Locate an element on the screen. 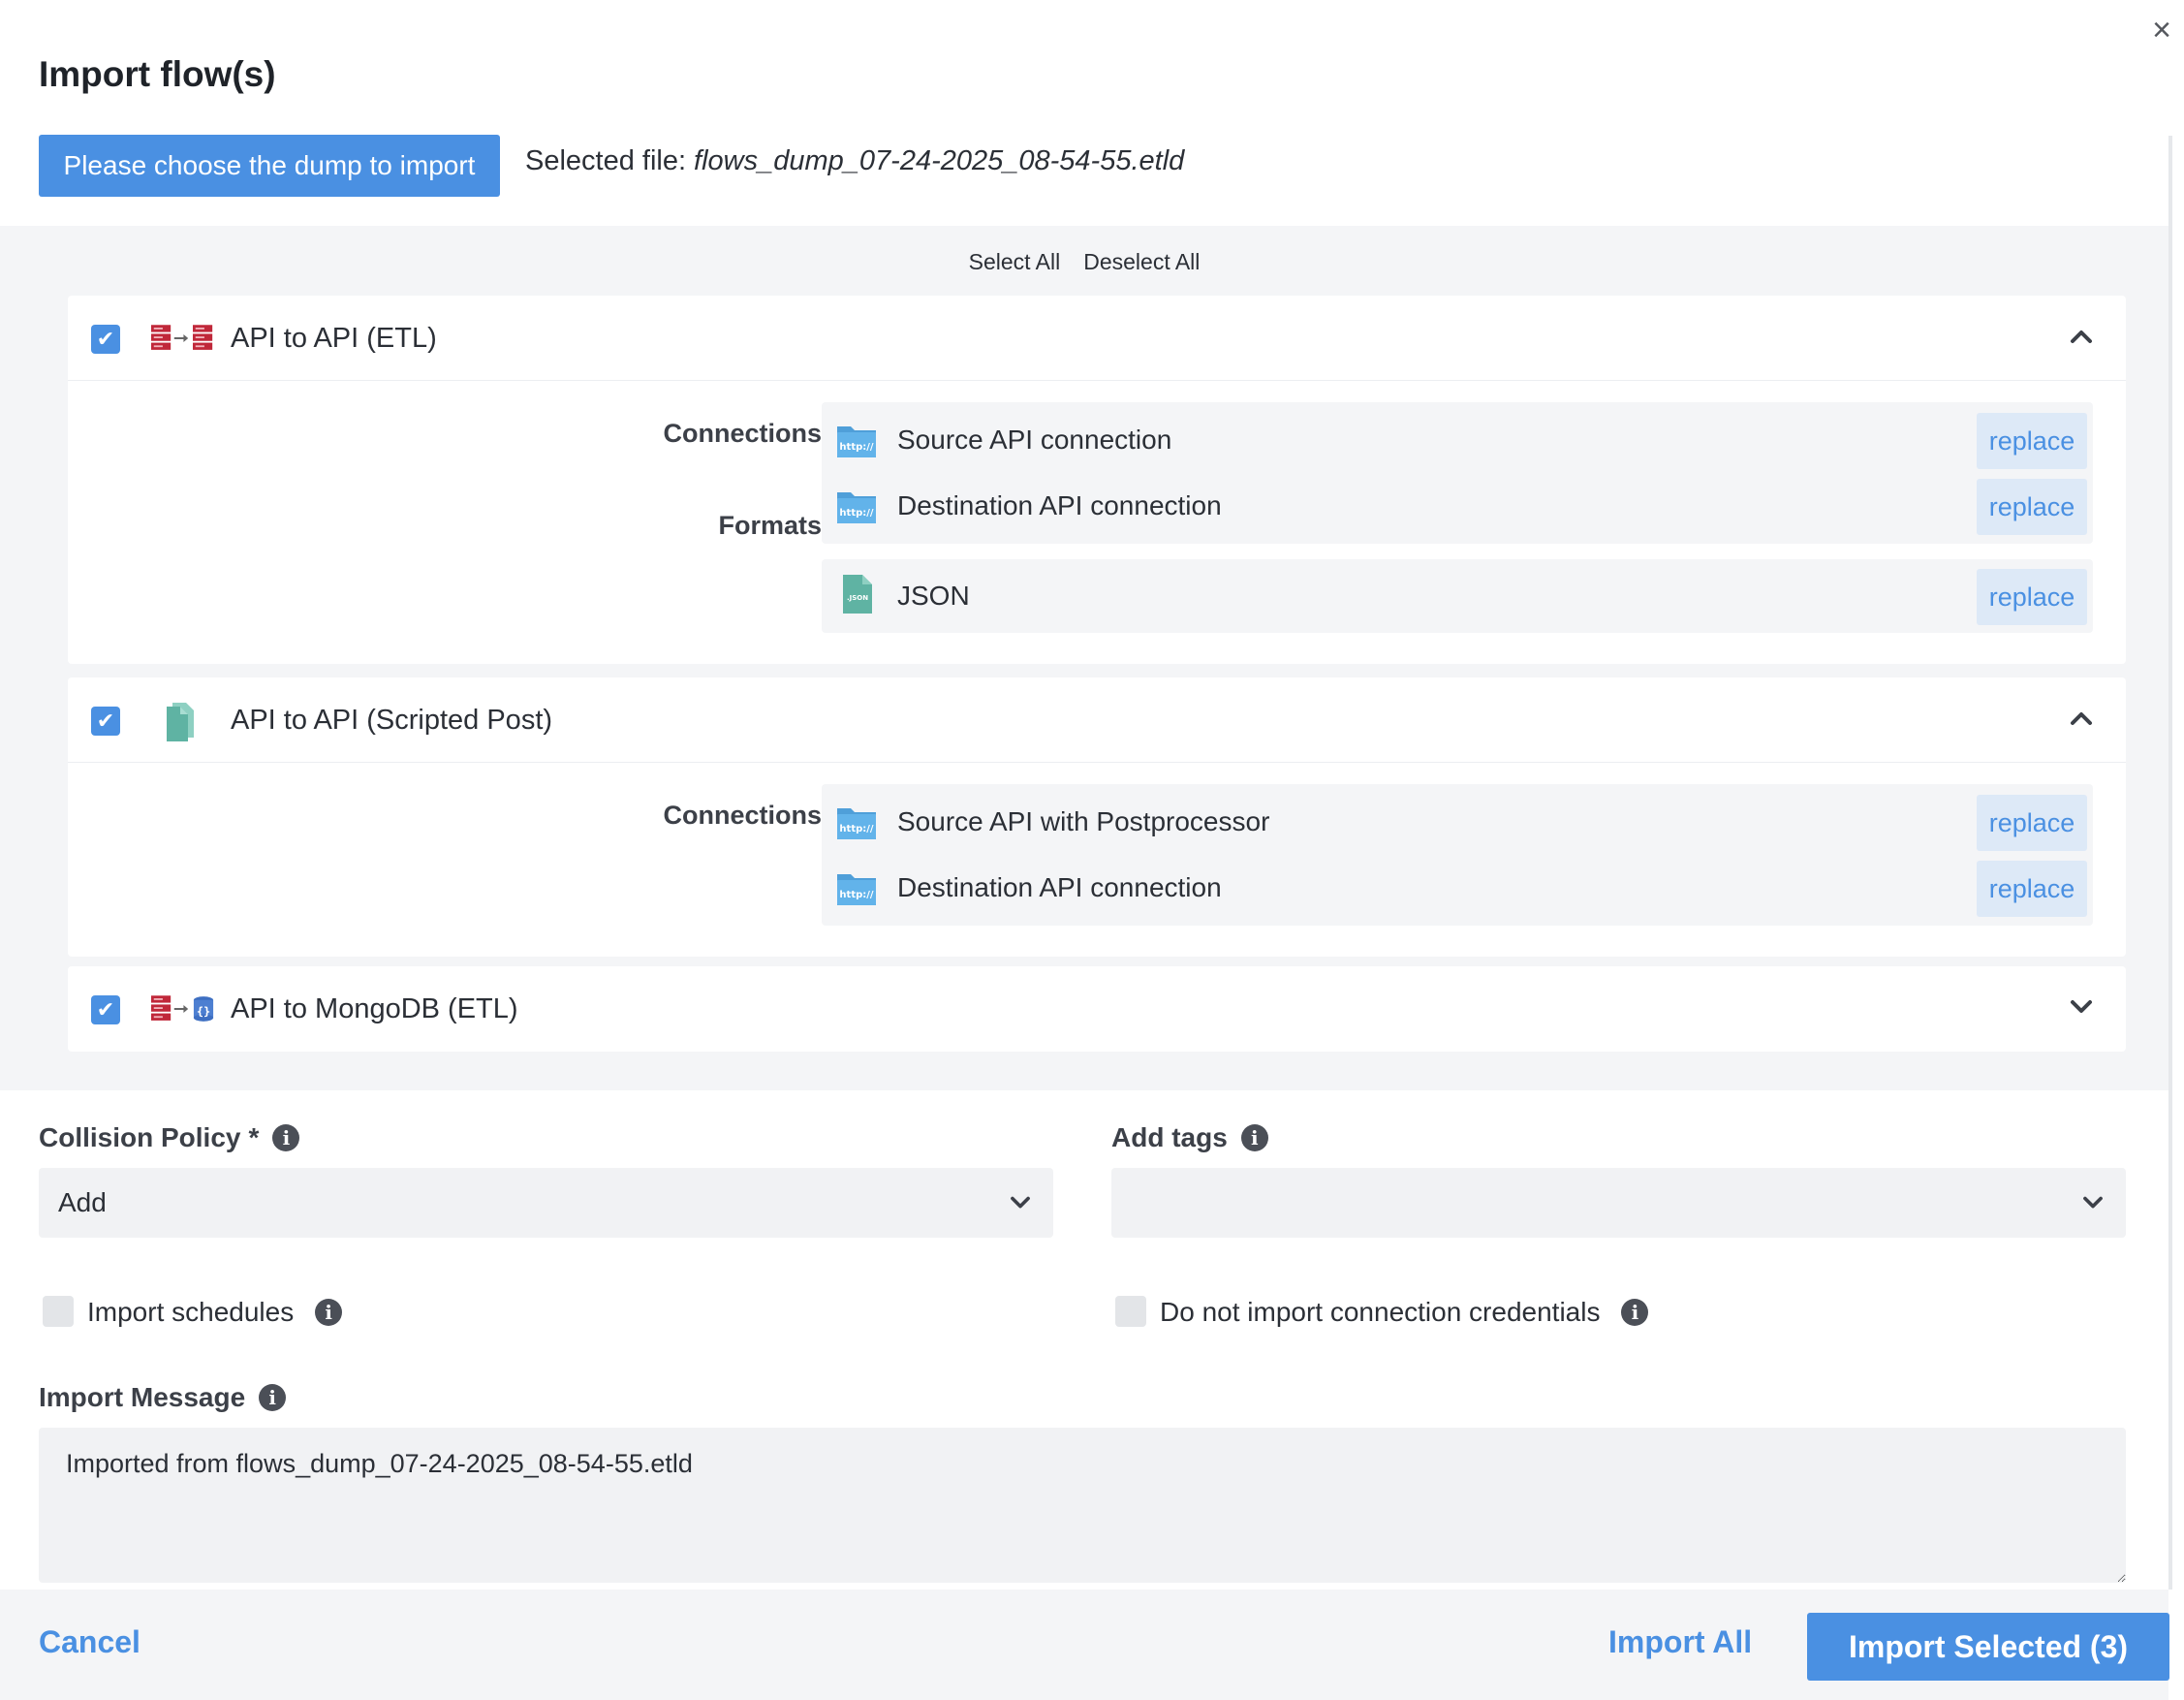  no-credentials-field: Do not import connection credentials i is located at coordinates (1405, 1312).